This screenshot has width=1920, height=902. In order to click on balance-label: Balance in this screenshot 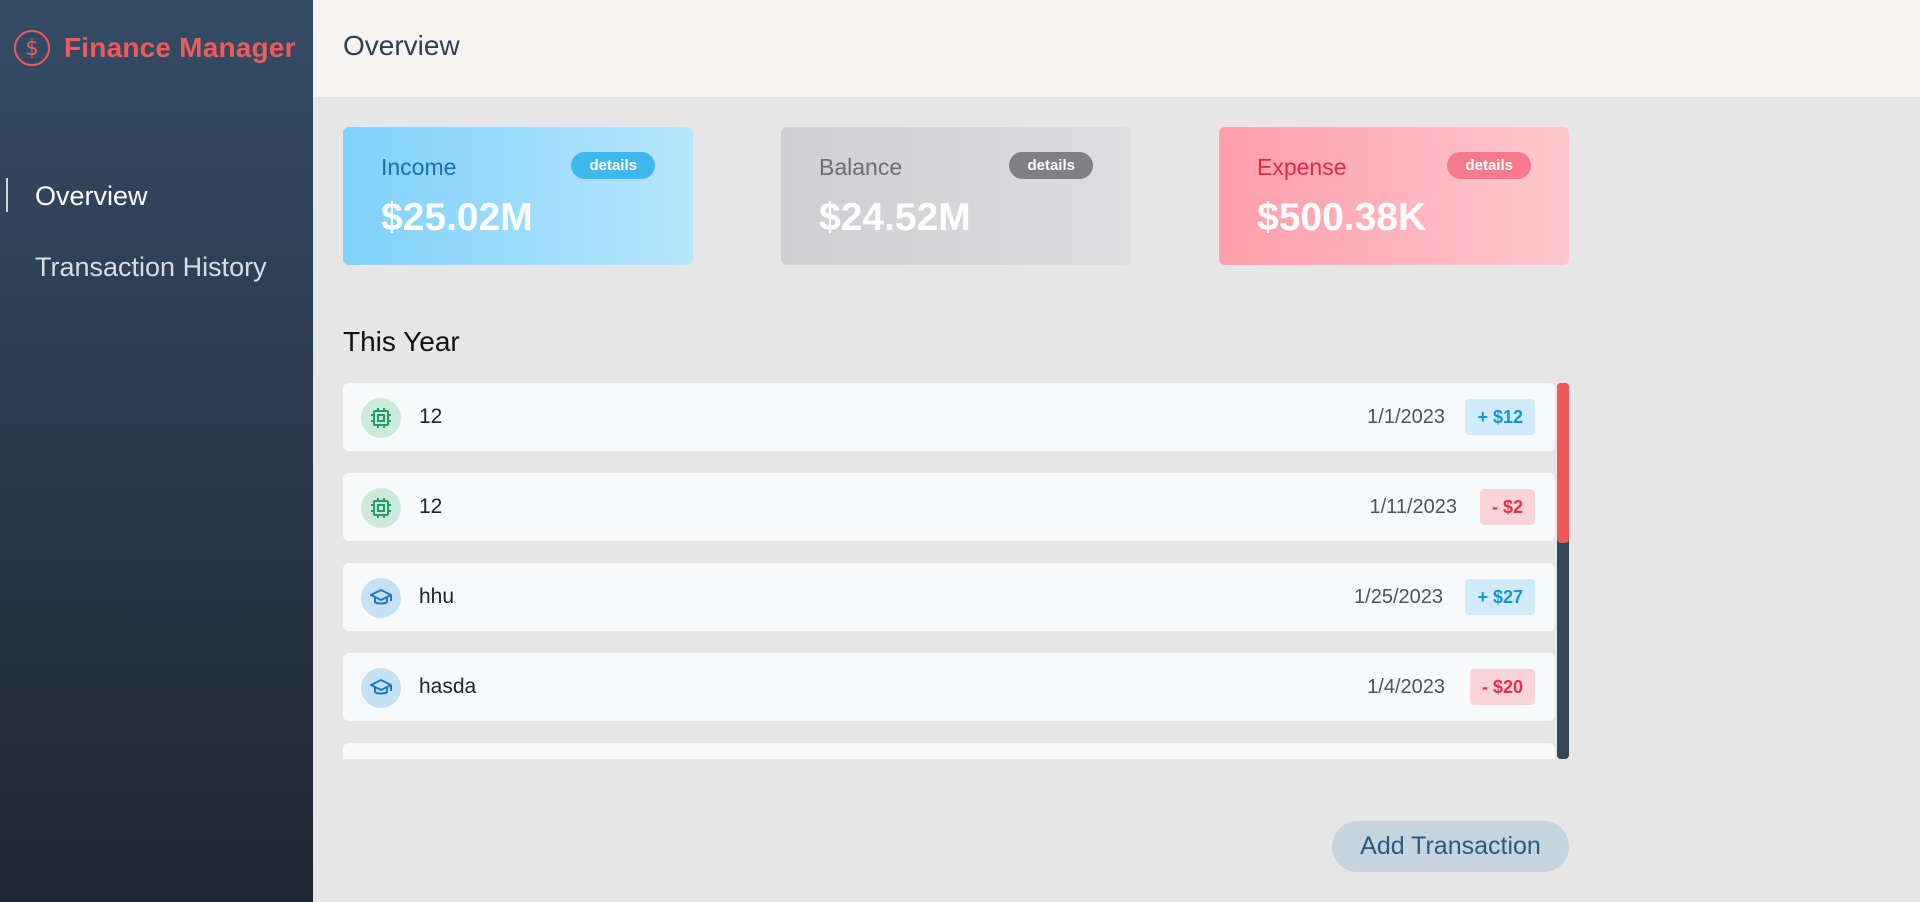, I will do `click(861, 167)`.